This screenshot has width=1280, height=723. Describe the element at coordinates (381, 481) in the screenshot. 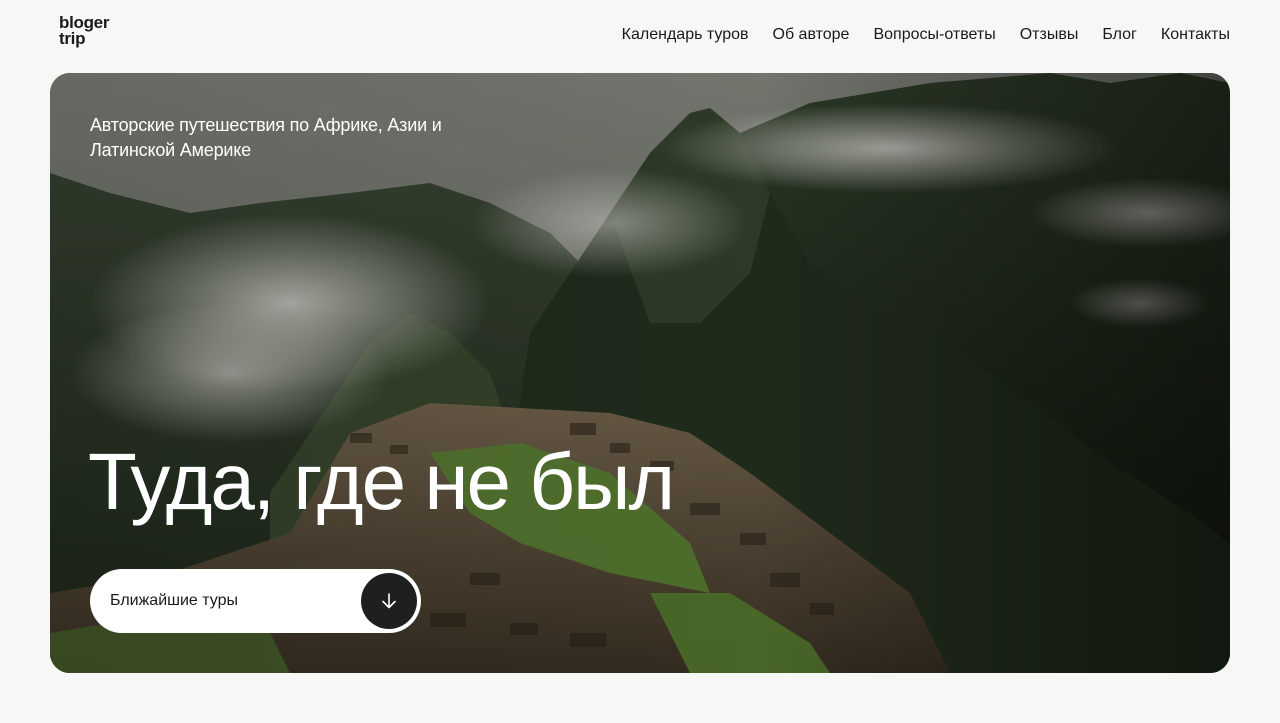

I see `hero-title: Туда, где не был` at that location.